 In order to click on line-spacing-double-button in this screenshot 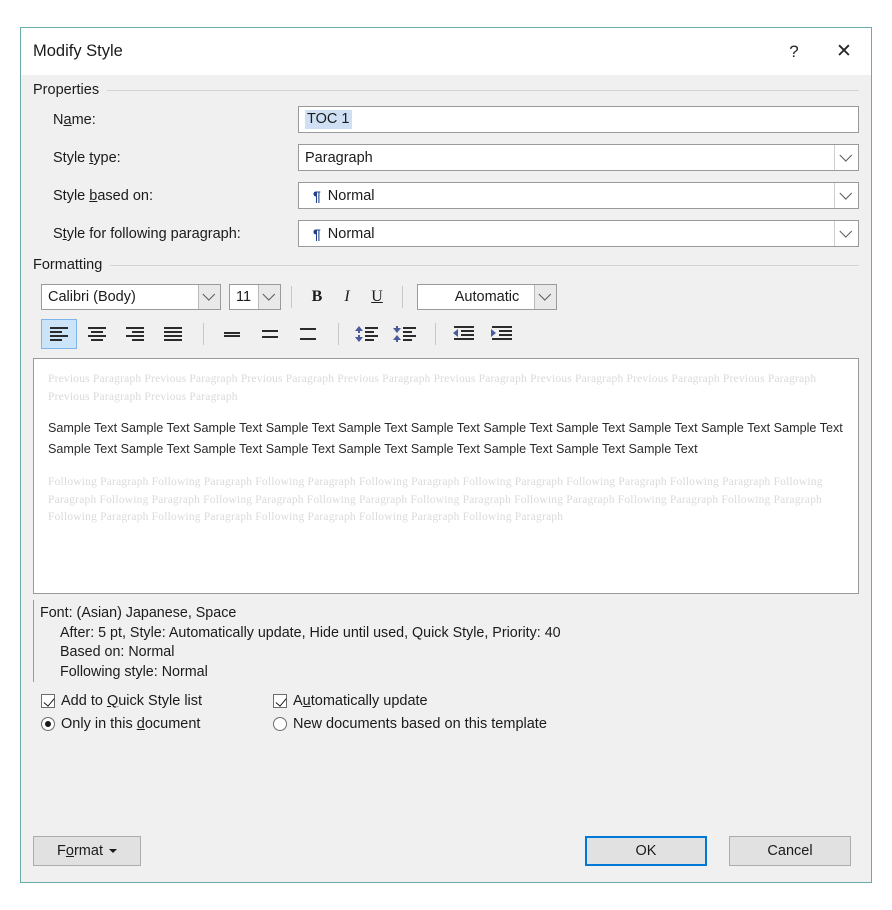, I will do `click(308, 334)`.